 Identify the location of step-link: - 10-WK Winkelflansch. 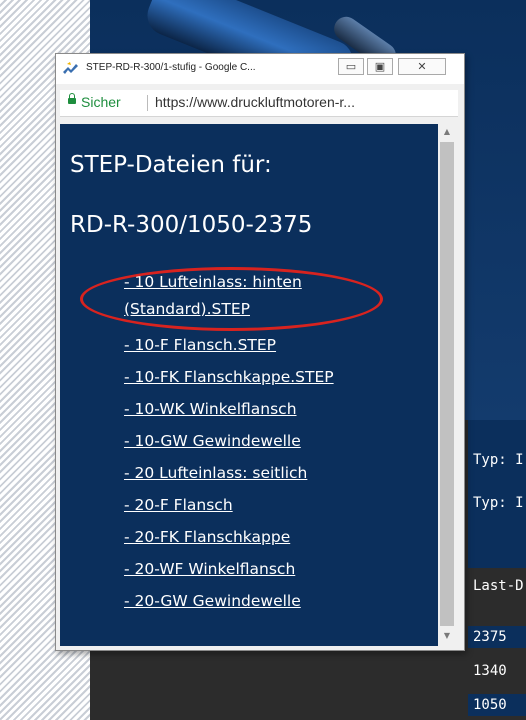
(210, 409).